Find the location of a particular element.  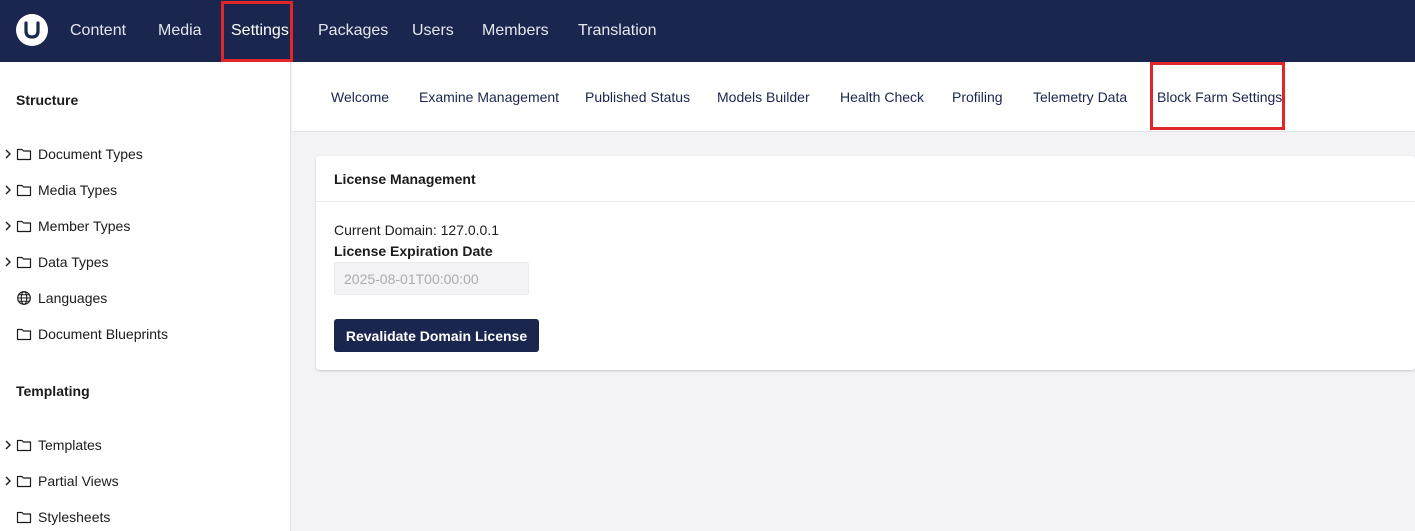

nav-users: Users is located at coordinates (433, 31).